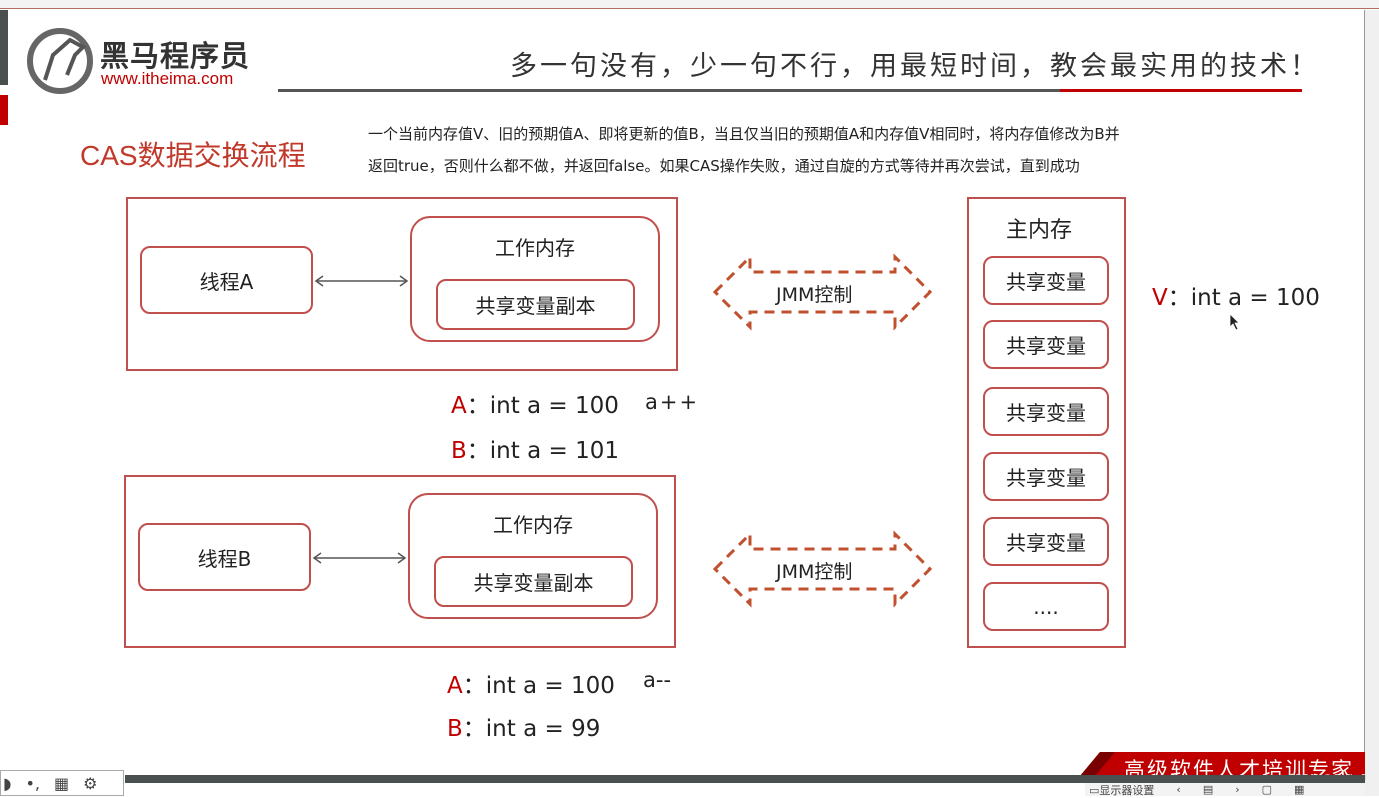  Describe the element at coordinates (689, 4) in the screenshot. I see `window-title-bar` at that location.